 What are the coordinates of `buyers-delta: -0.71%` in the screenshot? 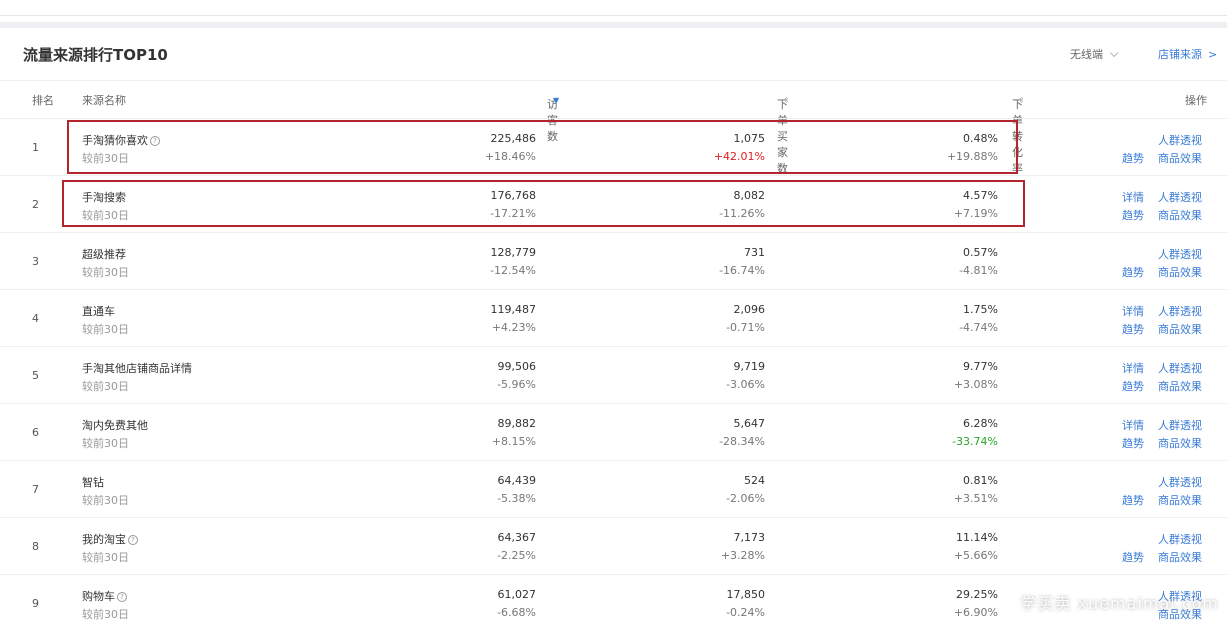 It's located at (745, 327).